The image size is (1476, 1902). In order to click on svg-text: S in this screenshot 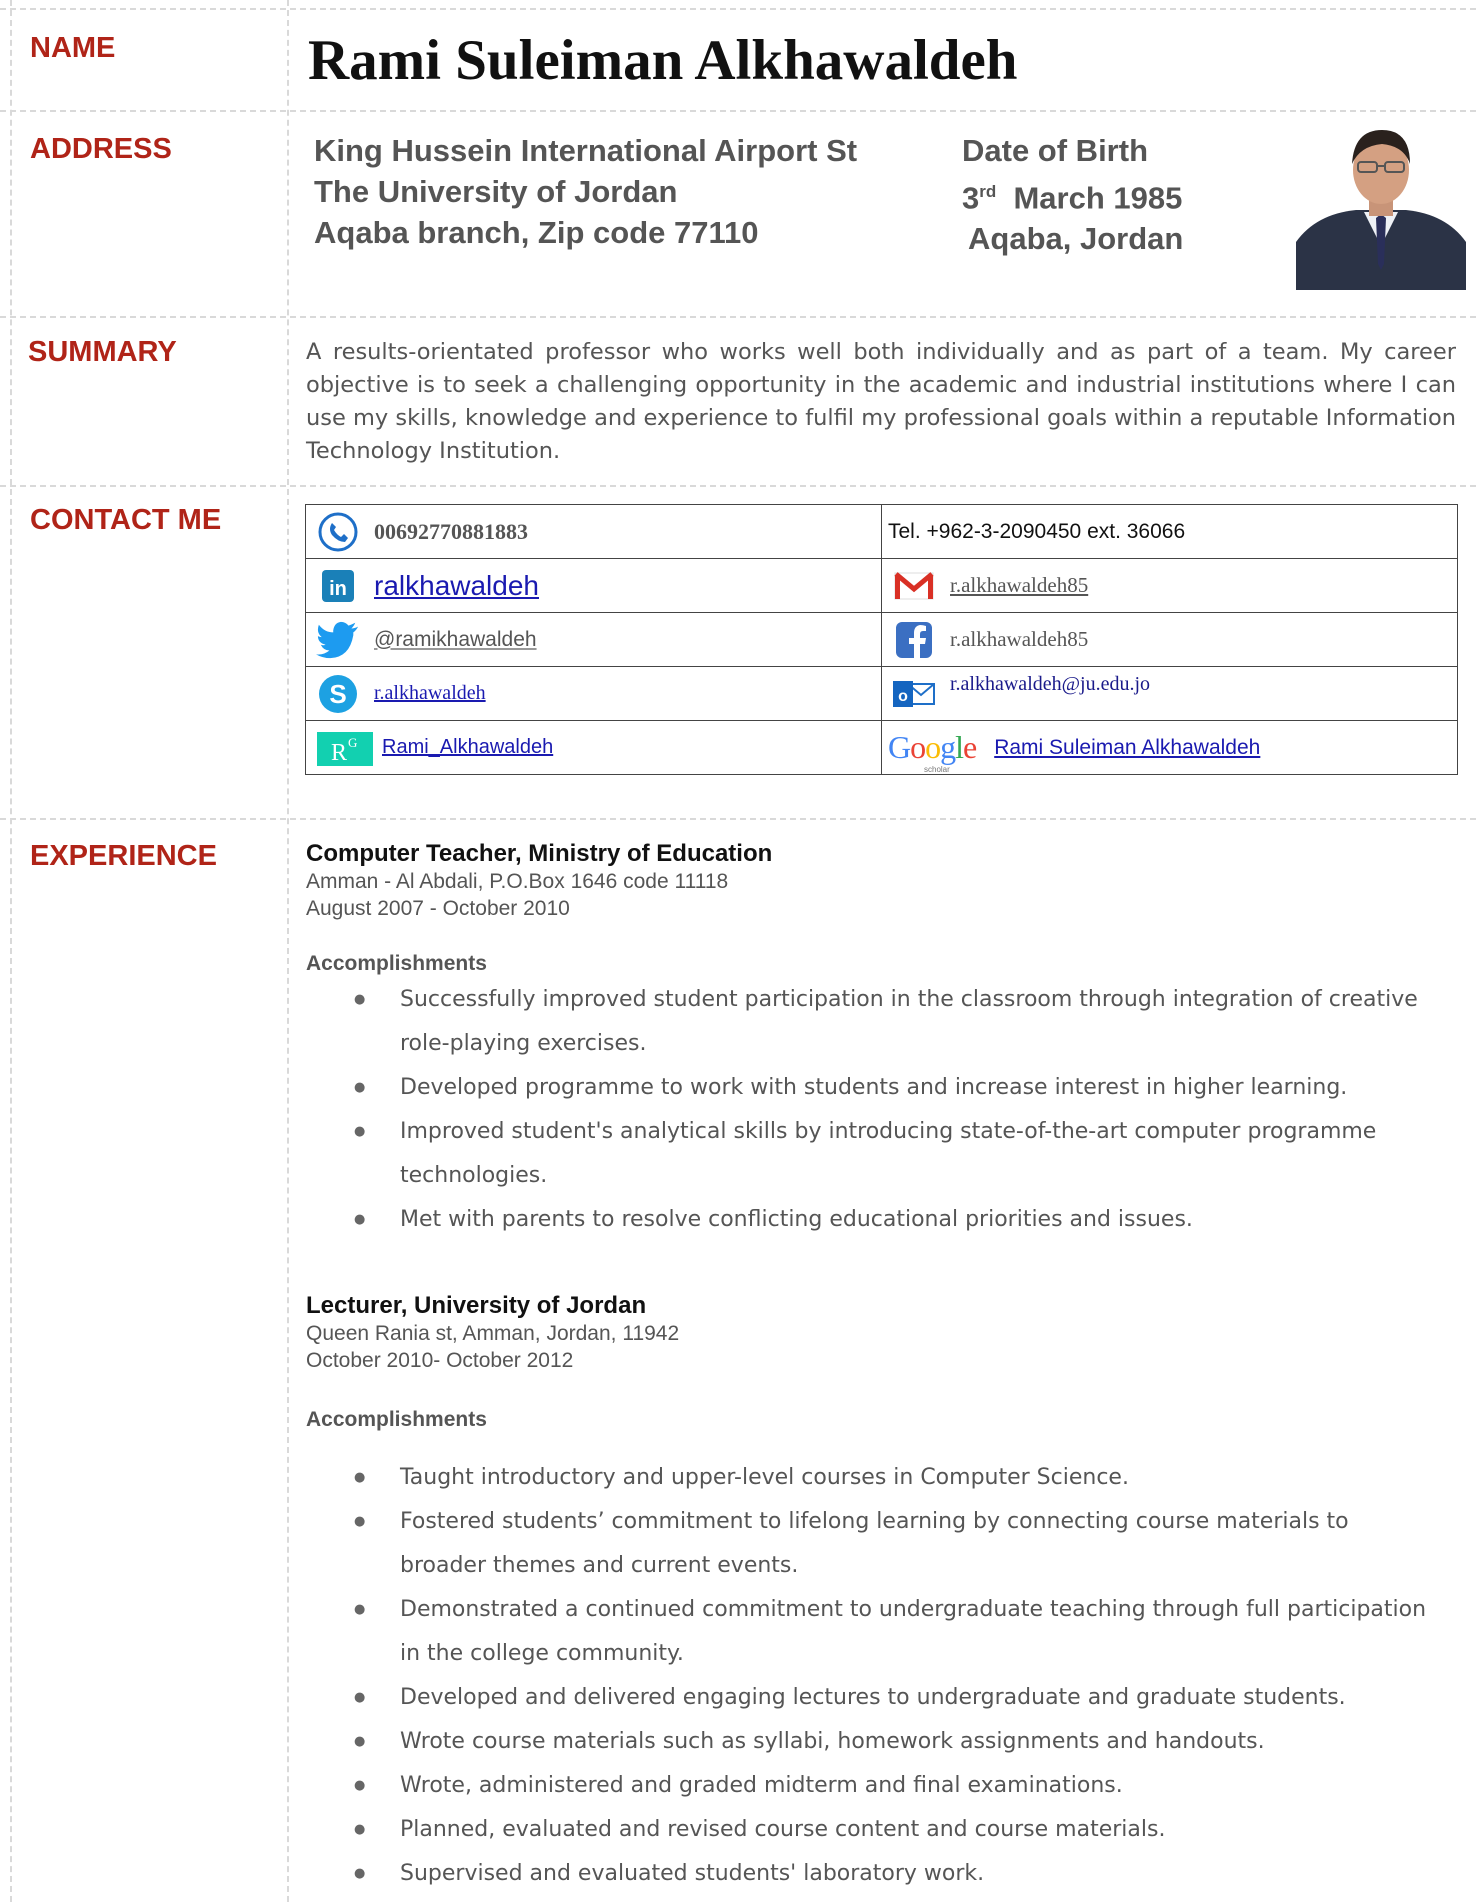, I will do `click(337, 694)`.